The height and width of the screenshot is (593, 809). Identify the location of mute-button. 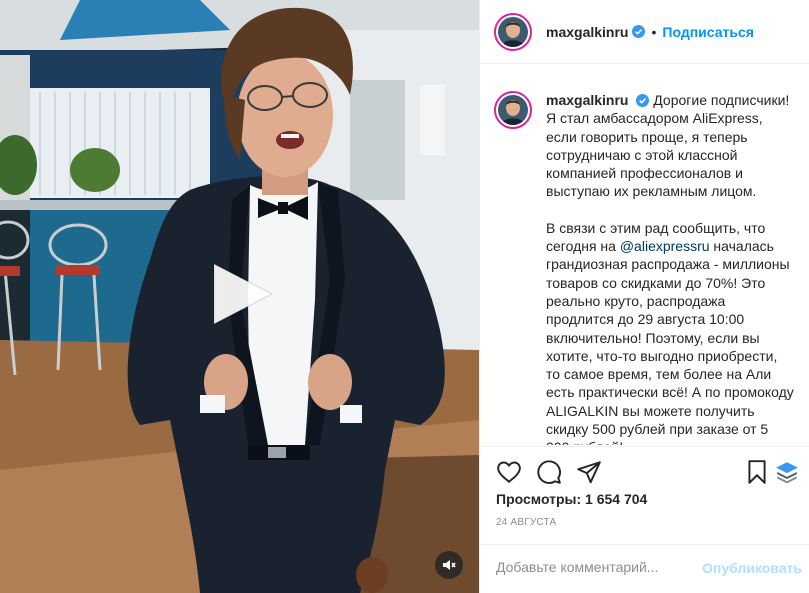
(449, 565).